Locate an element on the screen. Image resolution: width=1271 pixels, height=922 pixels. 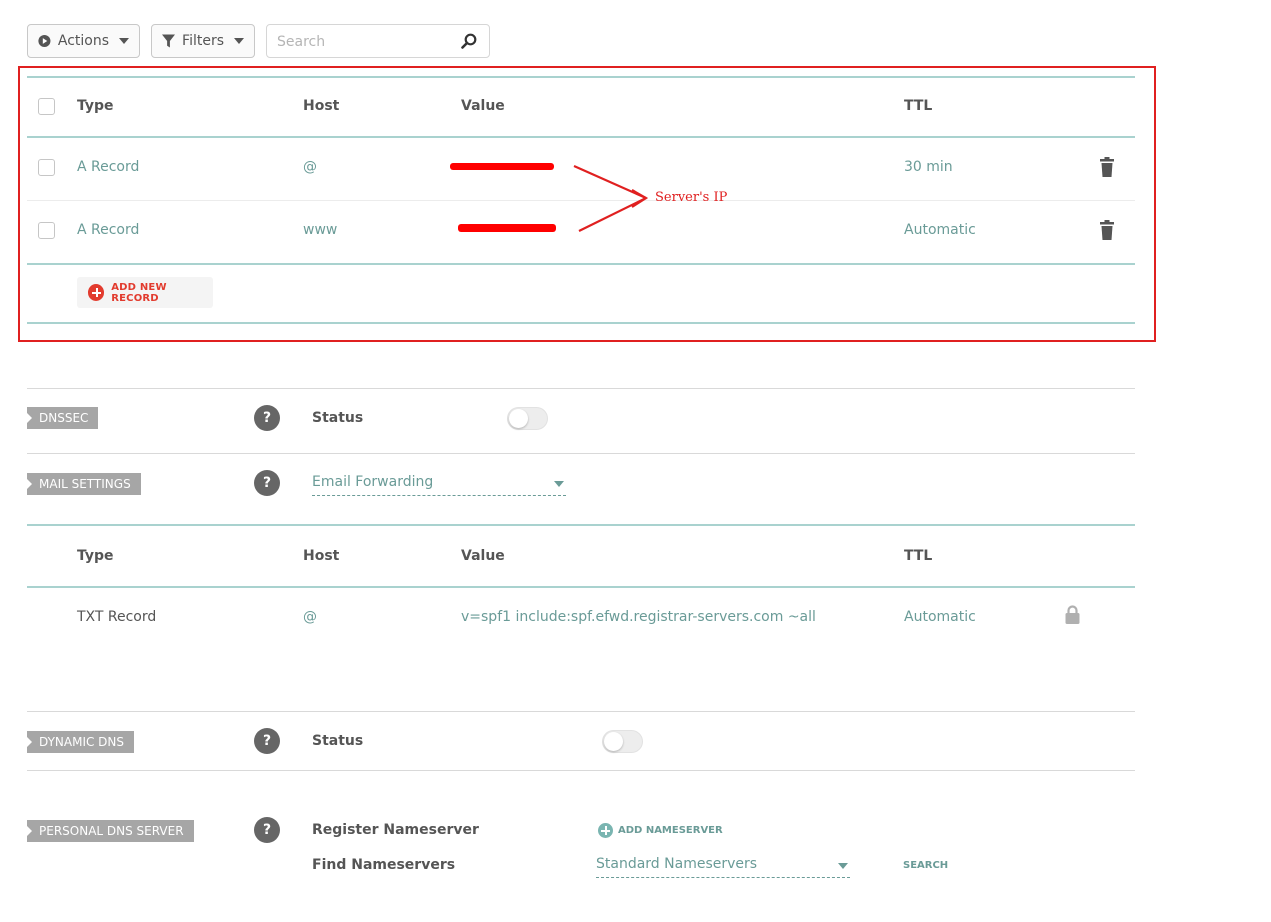
nameserver-search-link: SEARCH is located at coordinates (925, 865).